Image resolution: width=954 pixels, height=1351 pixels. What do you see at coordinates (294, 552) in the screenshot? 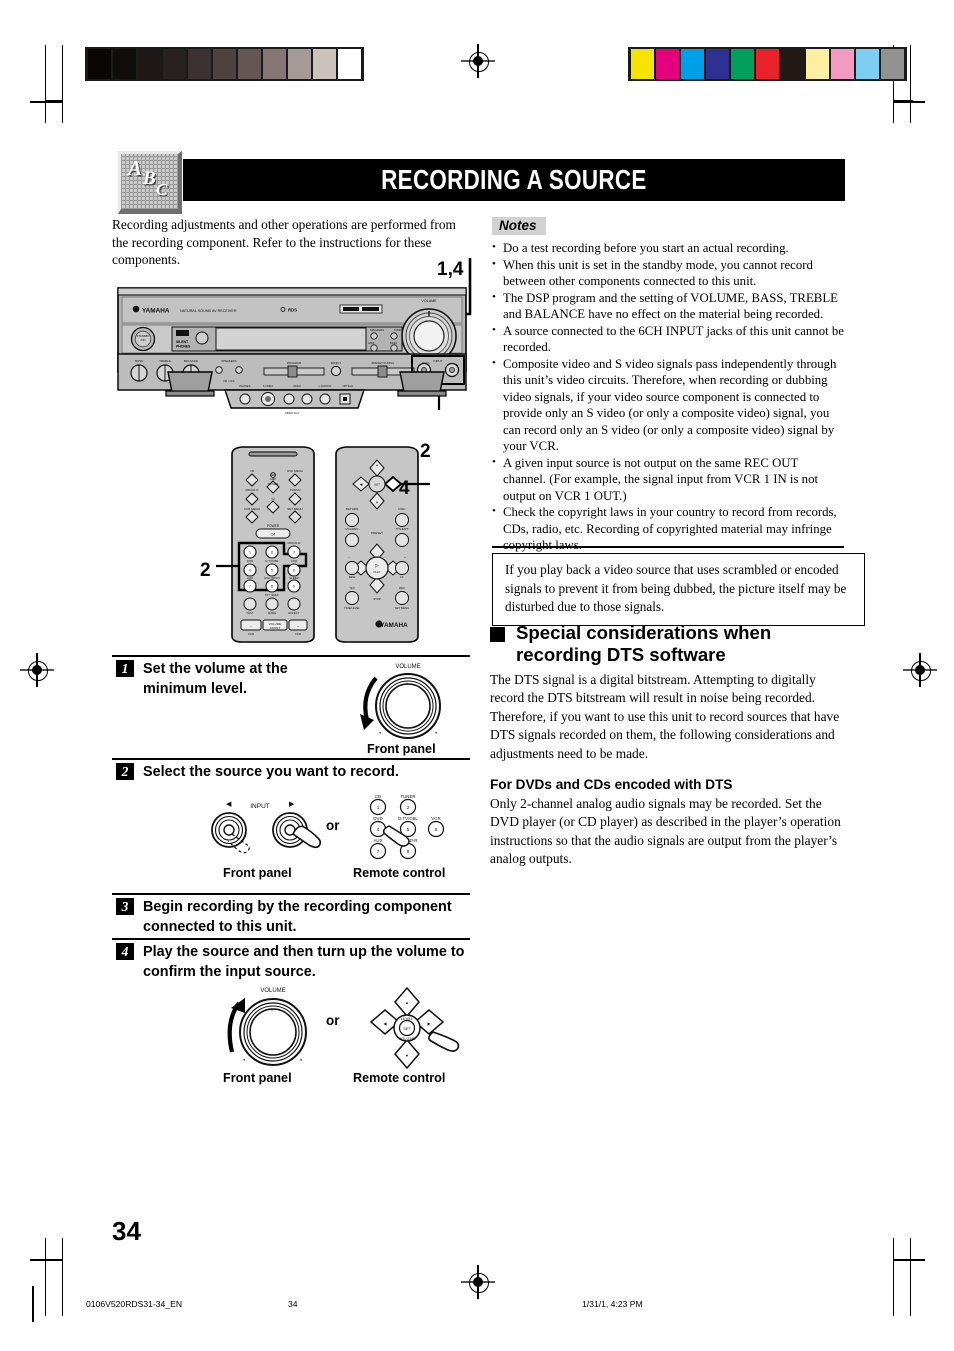
I see `svg-text: 3` at bounding box center [294, 552].